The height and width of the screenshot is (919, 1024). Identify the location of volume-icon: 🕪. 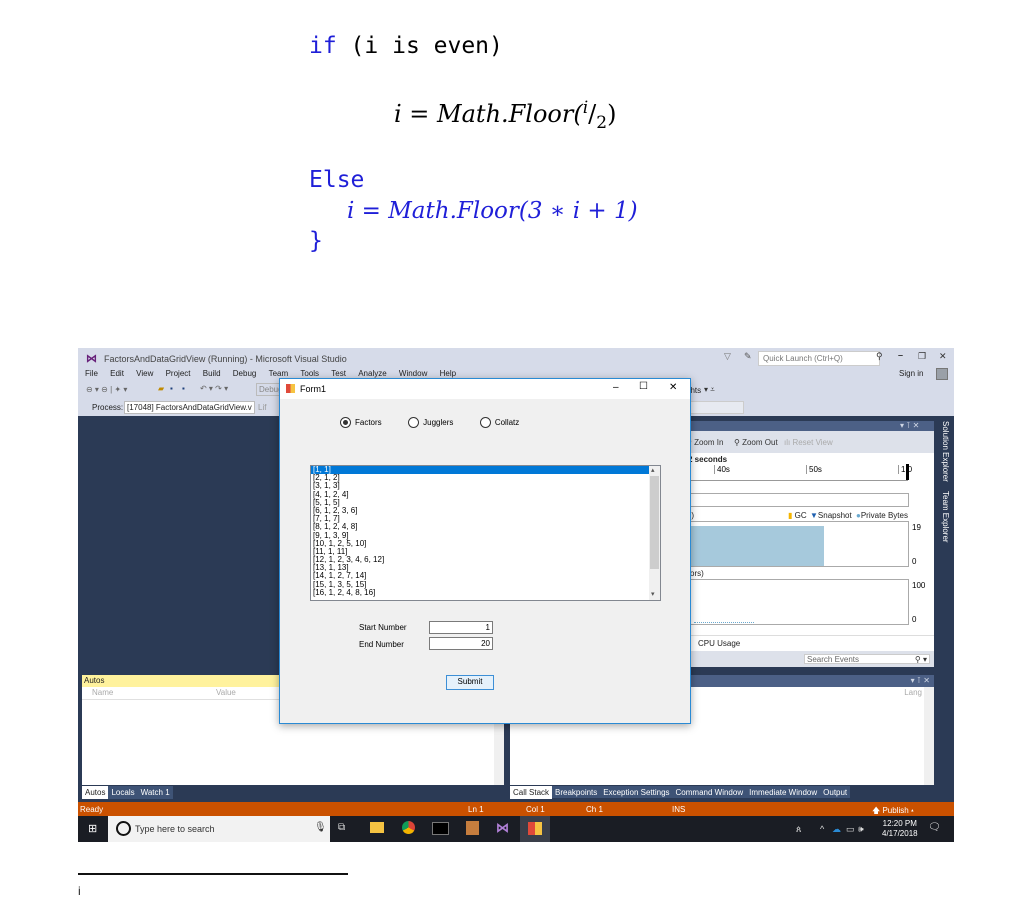
(861, 829).